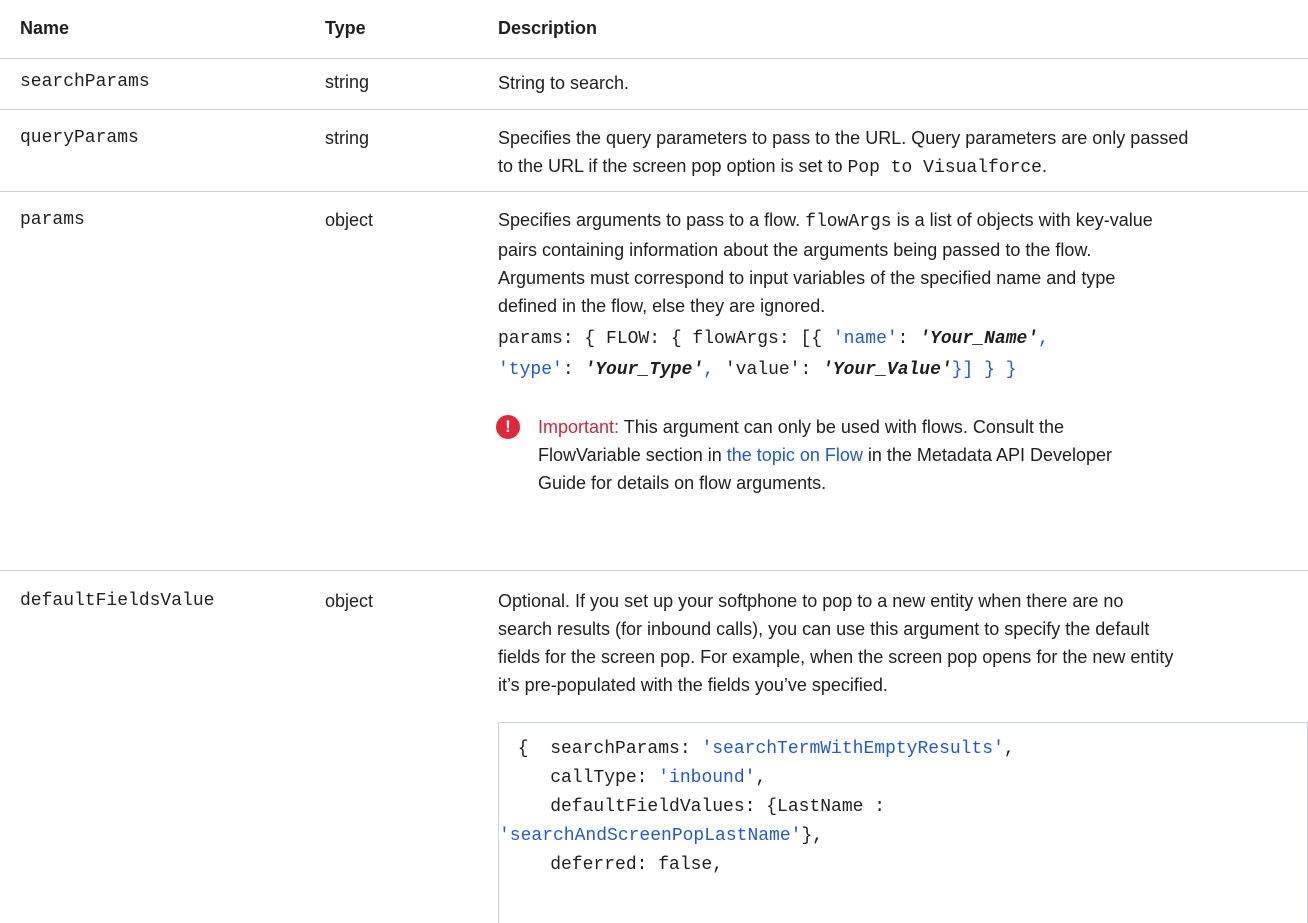  Describe the element at coordinates (682, 483) in the screenshot. I see `important-text-line: Guide for details on flow arguments.` at that location.